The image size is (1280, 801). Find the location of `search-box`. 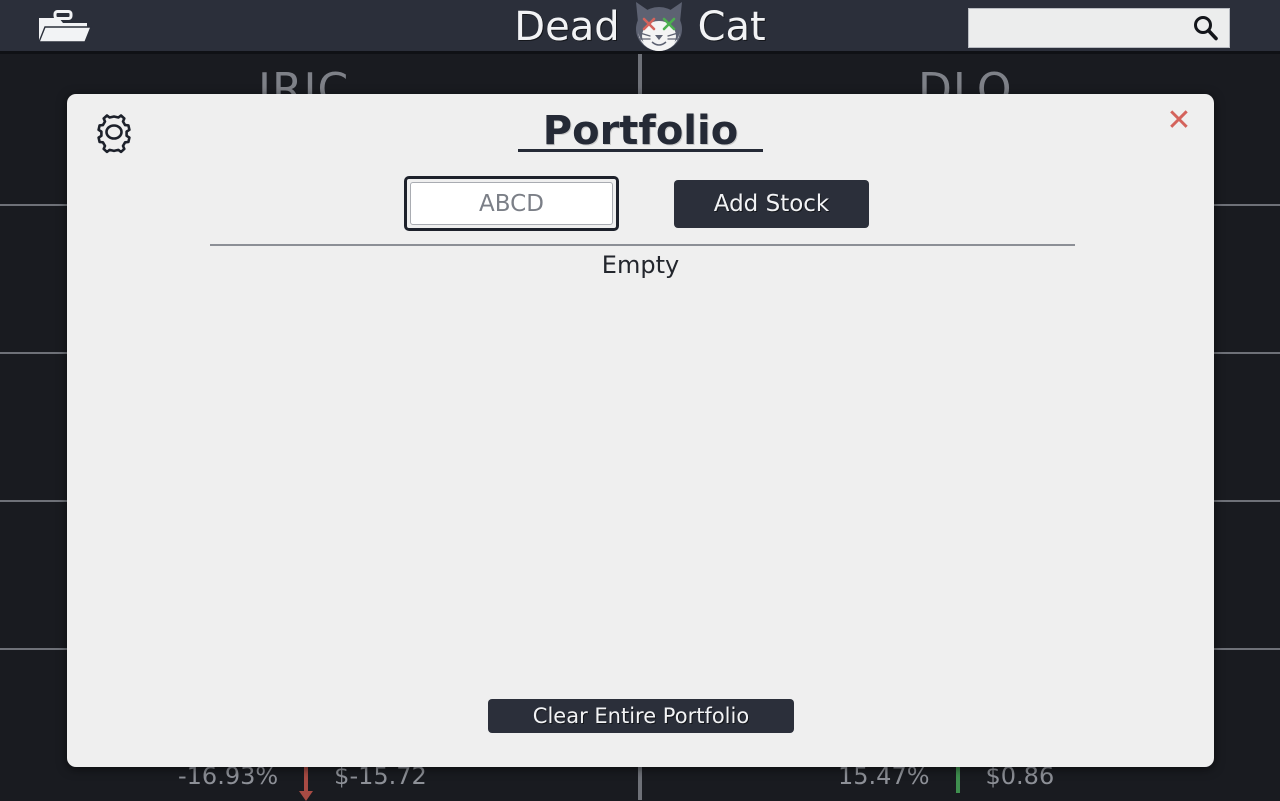

search-box is located at coordinates (1099, 28).